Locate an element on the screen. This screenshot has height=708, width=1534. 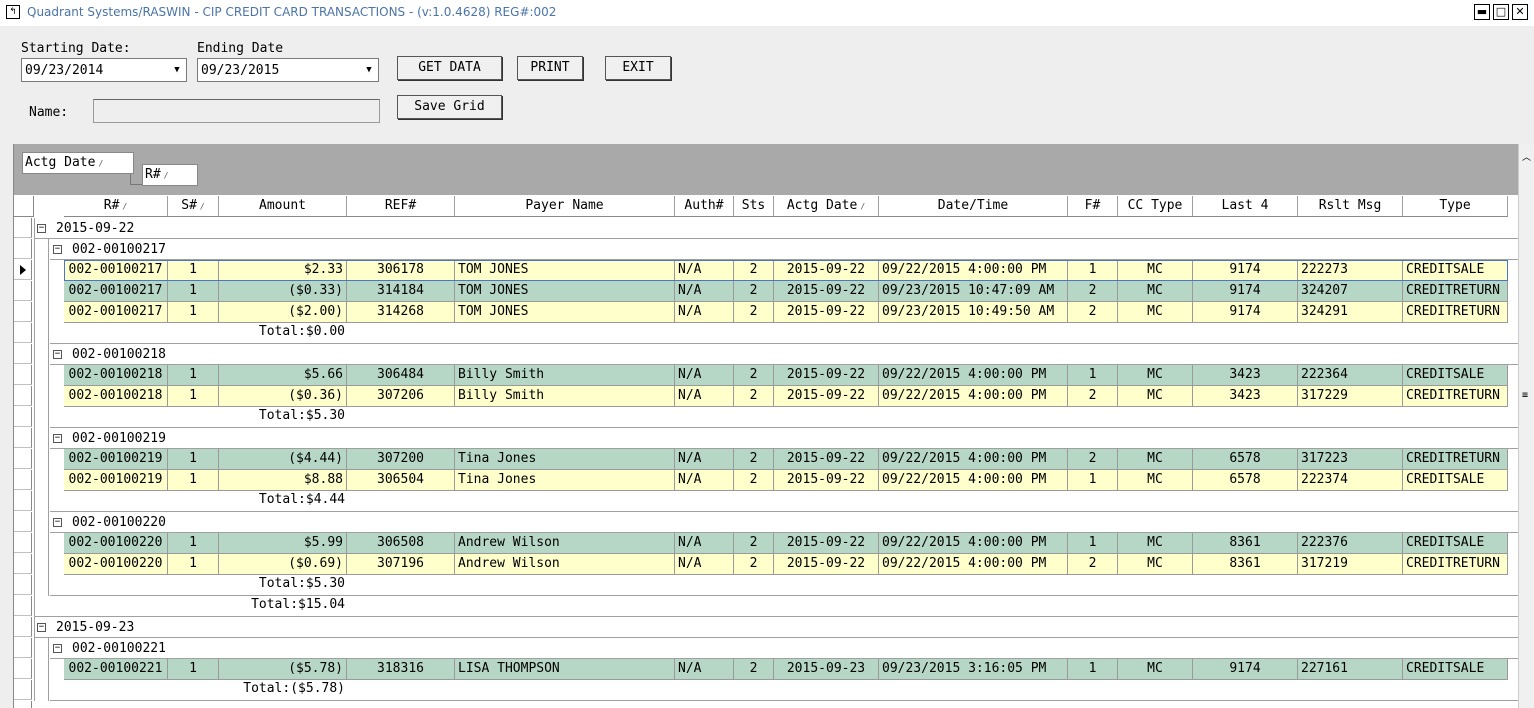
cell-ref: 306178 is located at coordinates (401, 270).